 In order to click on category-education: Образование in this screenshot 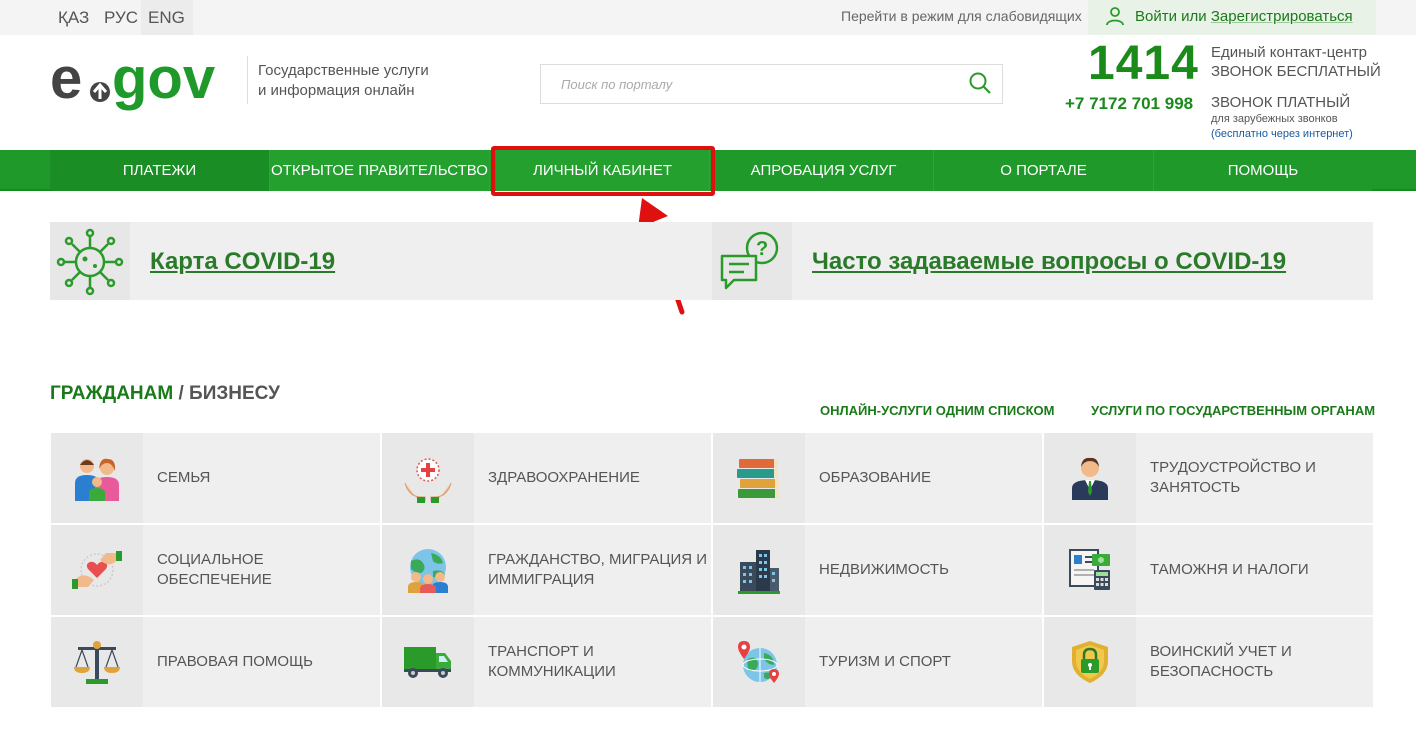, I will do `click(877, 478)`.